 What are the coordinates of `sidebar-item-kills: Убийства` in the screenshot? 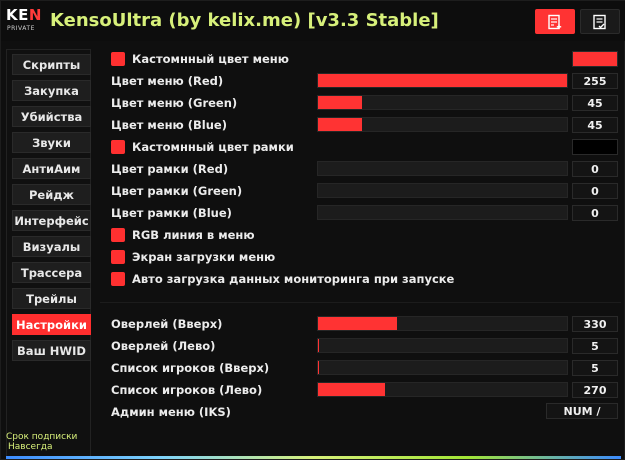 It's located at (51, 116).